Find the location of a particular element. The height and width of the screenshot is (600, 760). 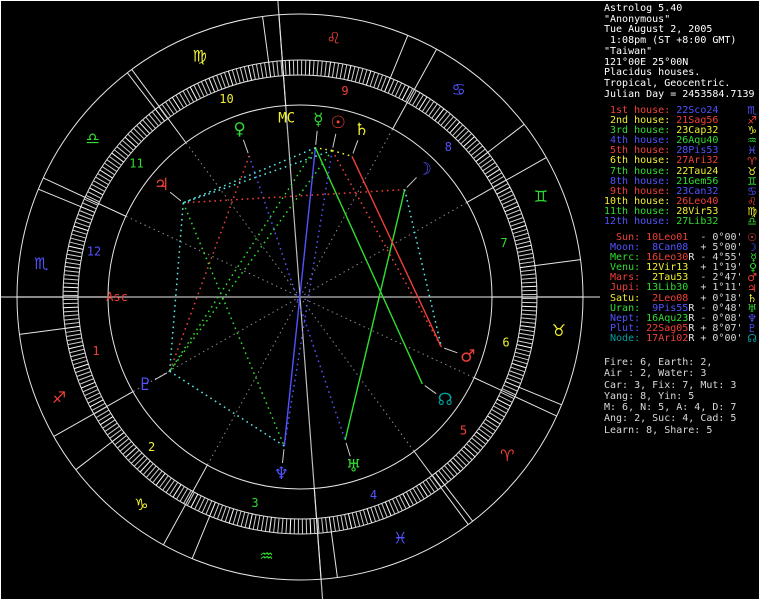

app-title: Astrolog 5.40 is located at coordinates (643, 8).